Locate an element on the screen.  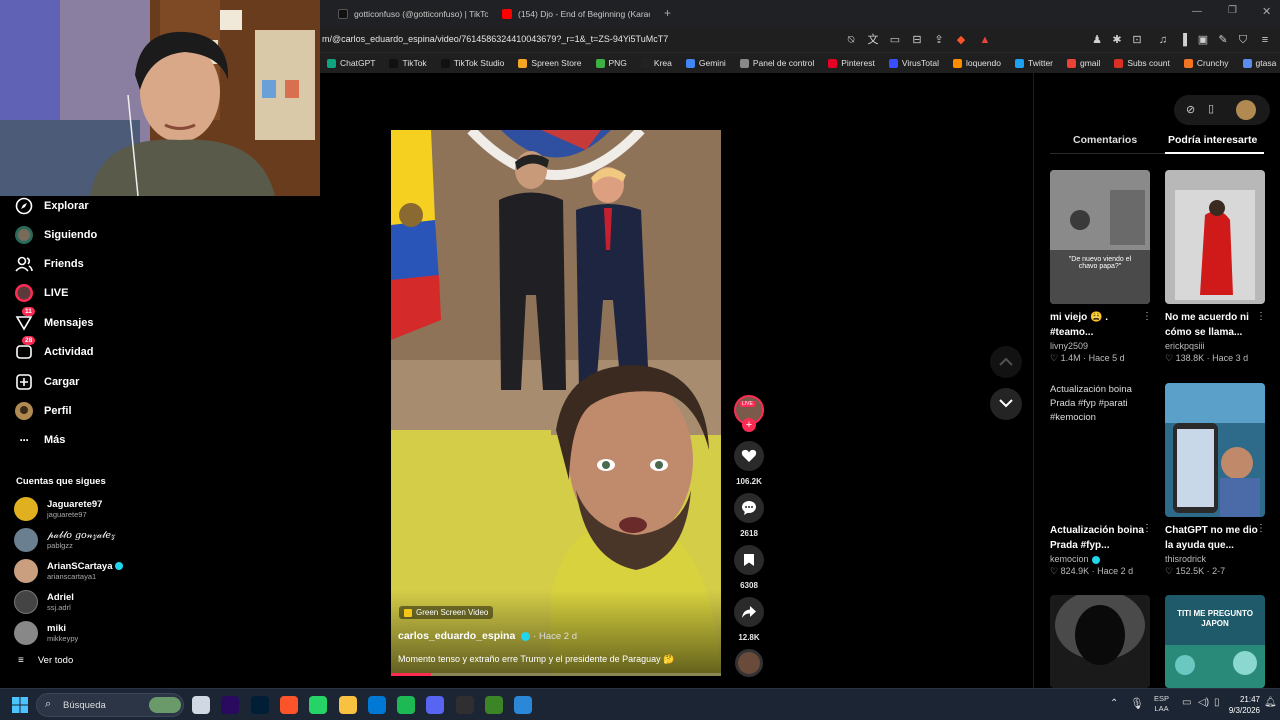
sidebar-item-friends: Friends is located at coordinates (49, 264).